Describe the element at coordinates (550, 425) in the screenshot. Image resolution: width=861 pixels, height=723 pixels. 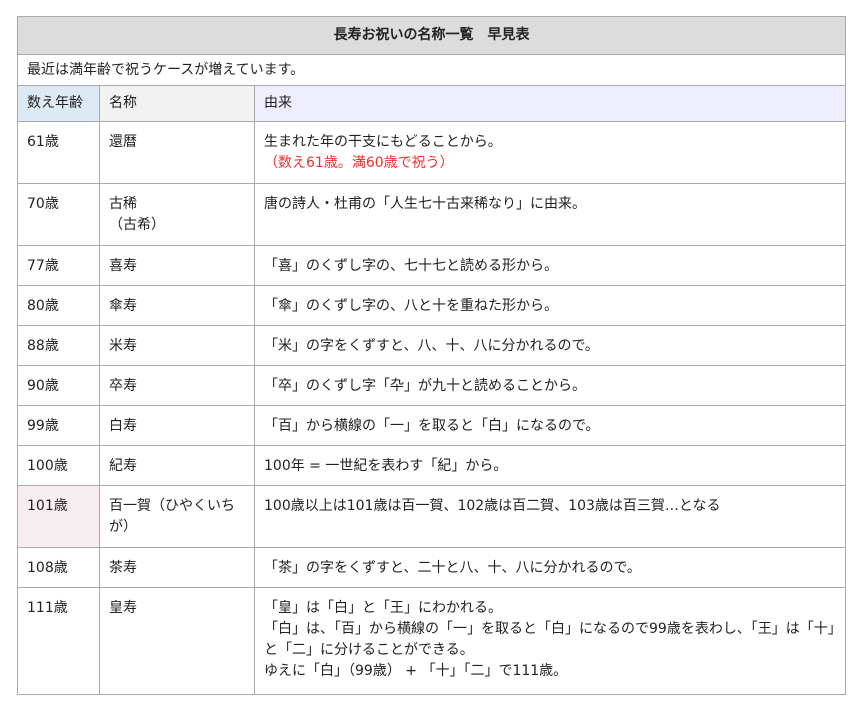
I see `origin-cell: 「百」から横線の「一」を取ると「白」になるので。` at that location.